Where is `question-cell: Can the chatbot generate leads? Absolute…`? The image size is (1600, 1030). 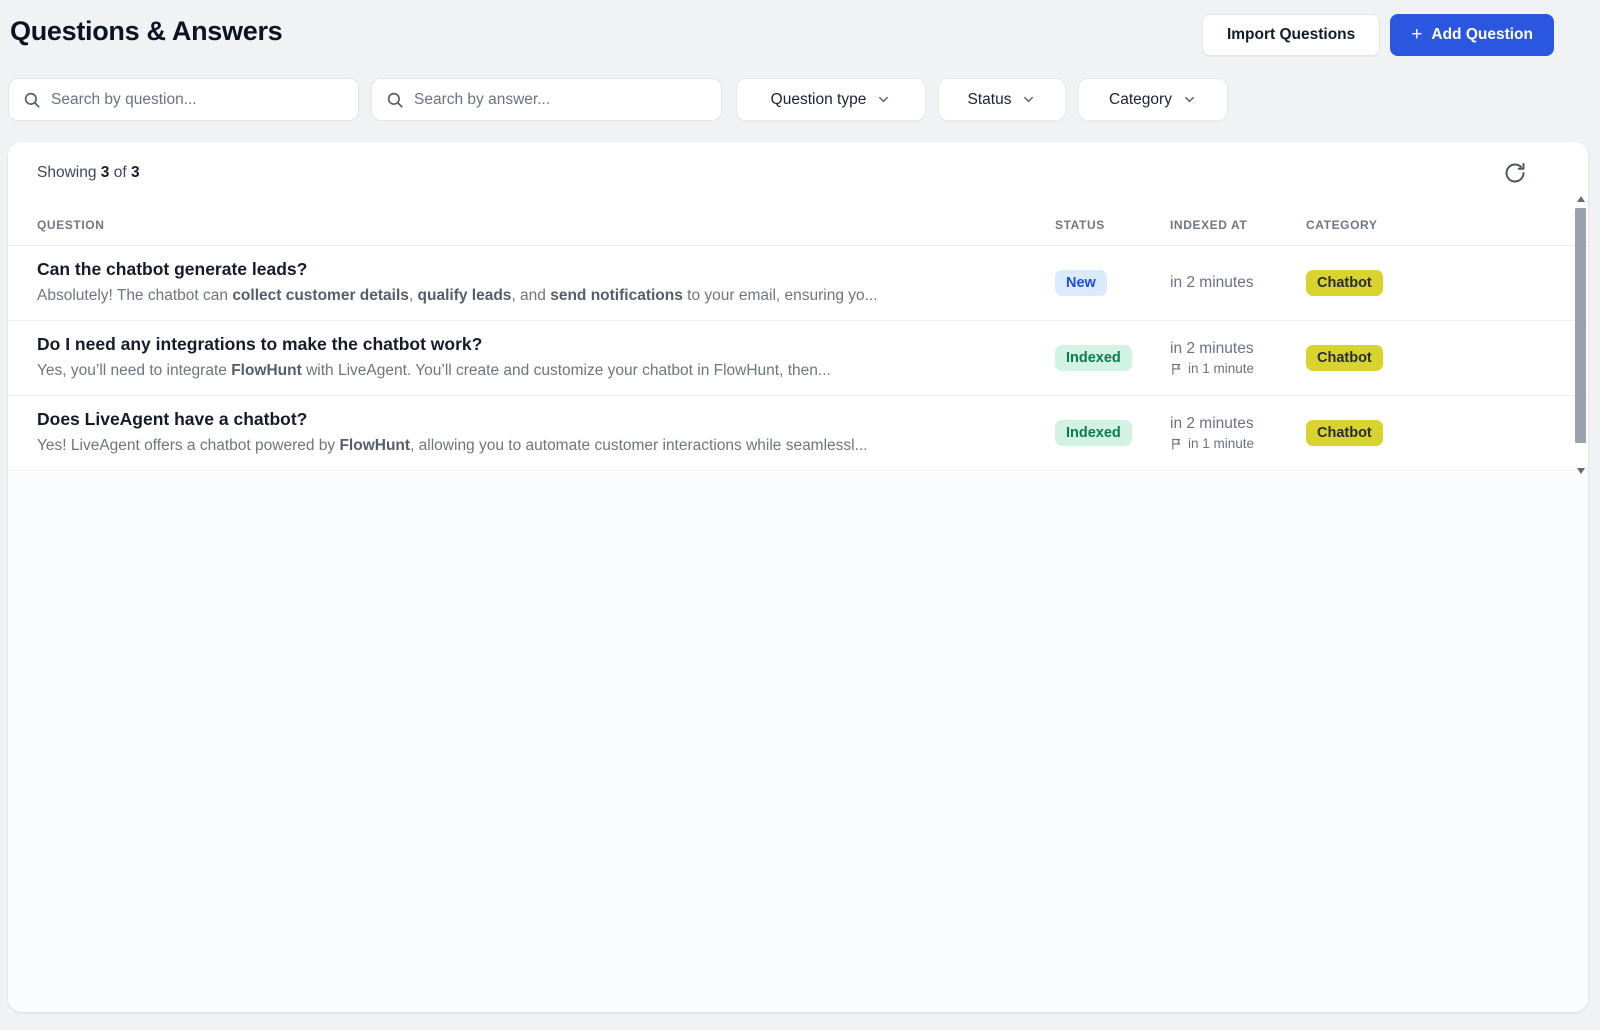 question-cell: Can the chatbot generate leads? Absolute… is located at coordinates (546, 283).